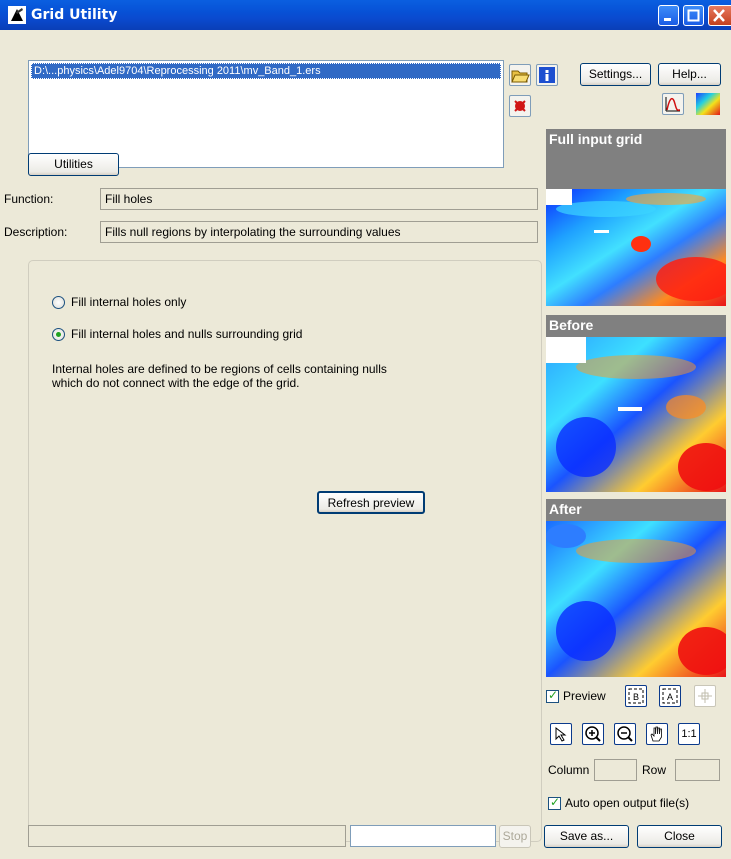 The image size is (731, 859). Describe the element at coordinates (636, 599) in the screenshot. I see `after-preview-image` at that location.